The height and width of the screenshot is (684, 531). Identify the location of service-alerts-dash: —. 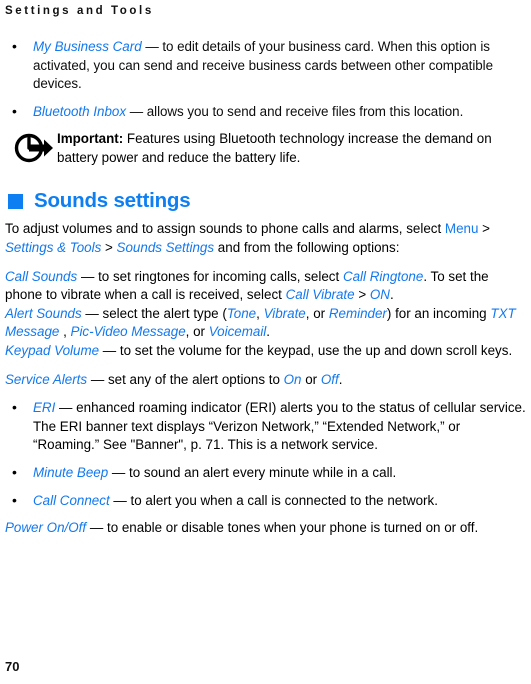
(97, 379).